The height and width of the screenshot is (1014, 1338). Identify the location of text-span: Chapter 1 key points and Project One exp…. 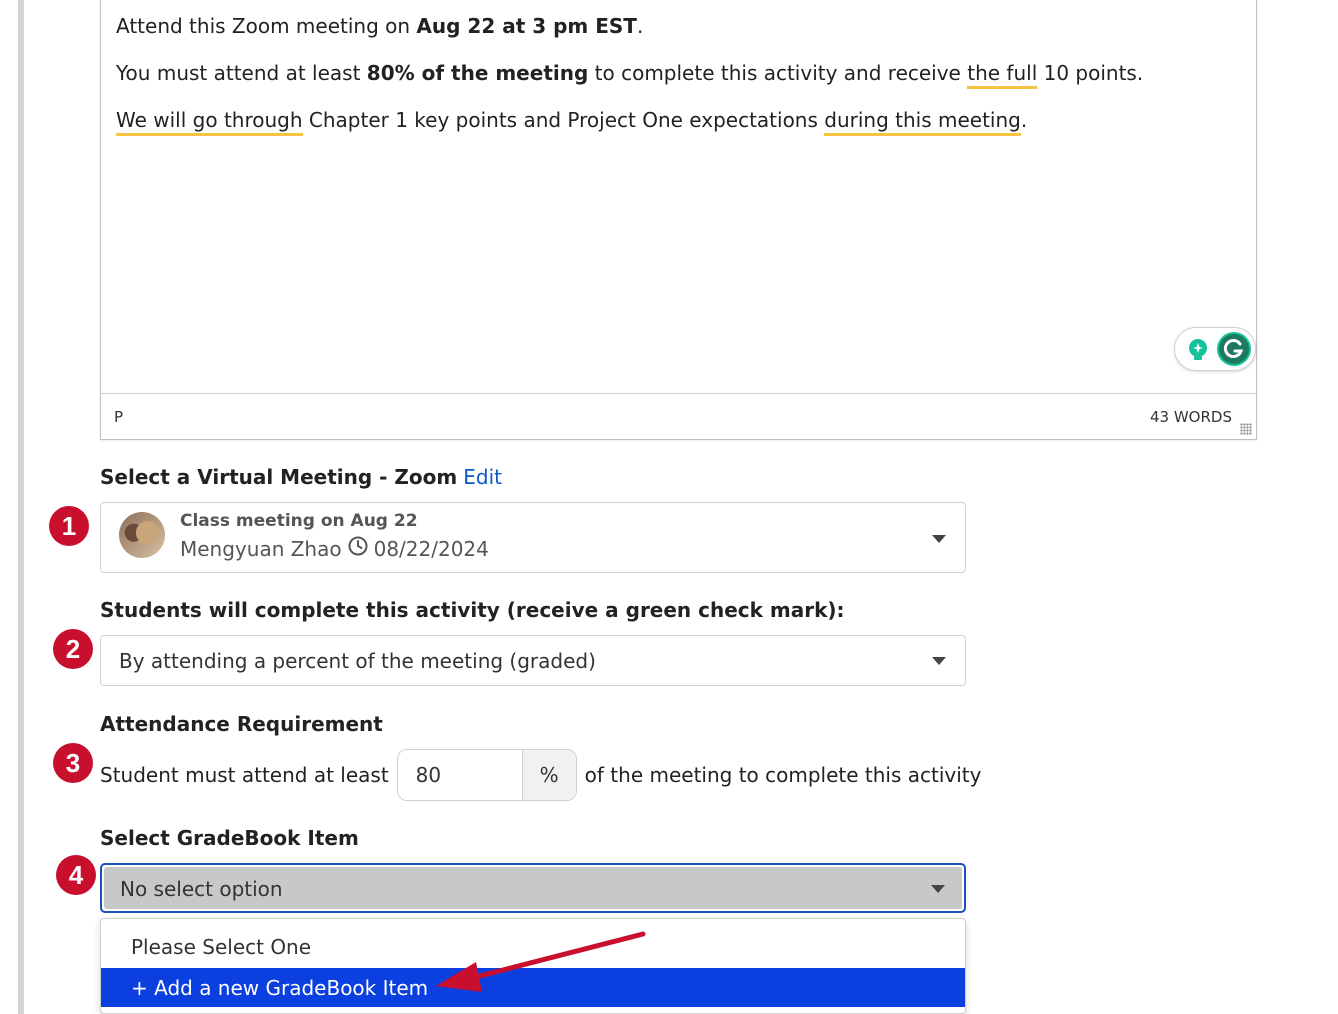
(563, 120).